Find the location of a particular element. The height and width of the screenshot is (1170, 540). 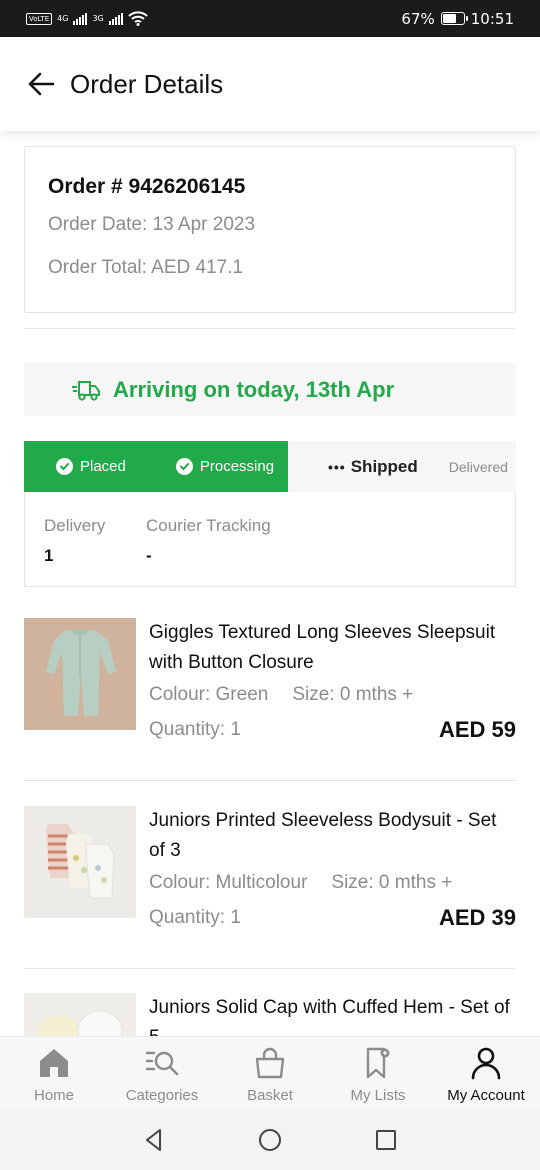

product-price: AED 39 is located at coordinates (477, 917).